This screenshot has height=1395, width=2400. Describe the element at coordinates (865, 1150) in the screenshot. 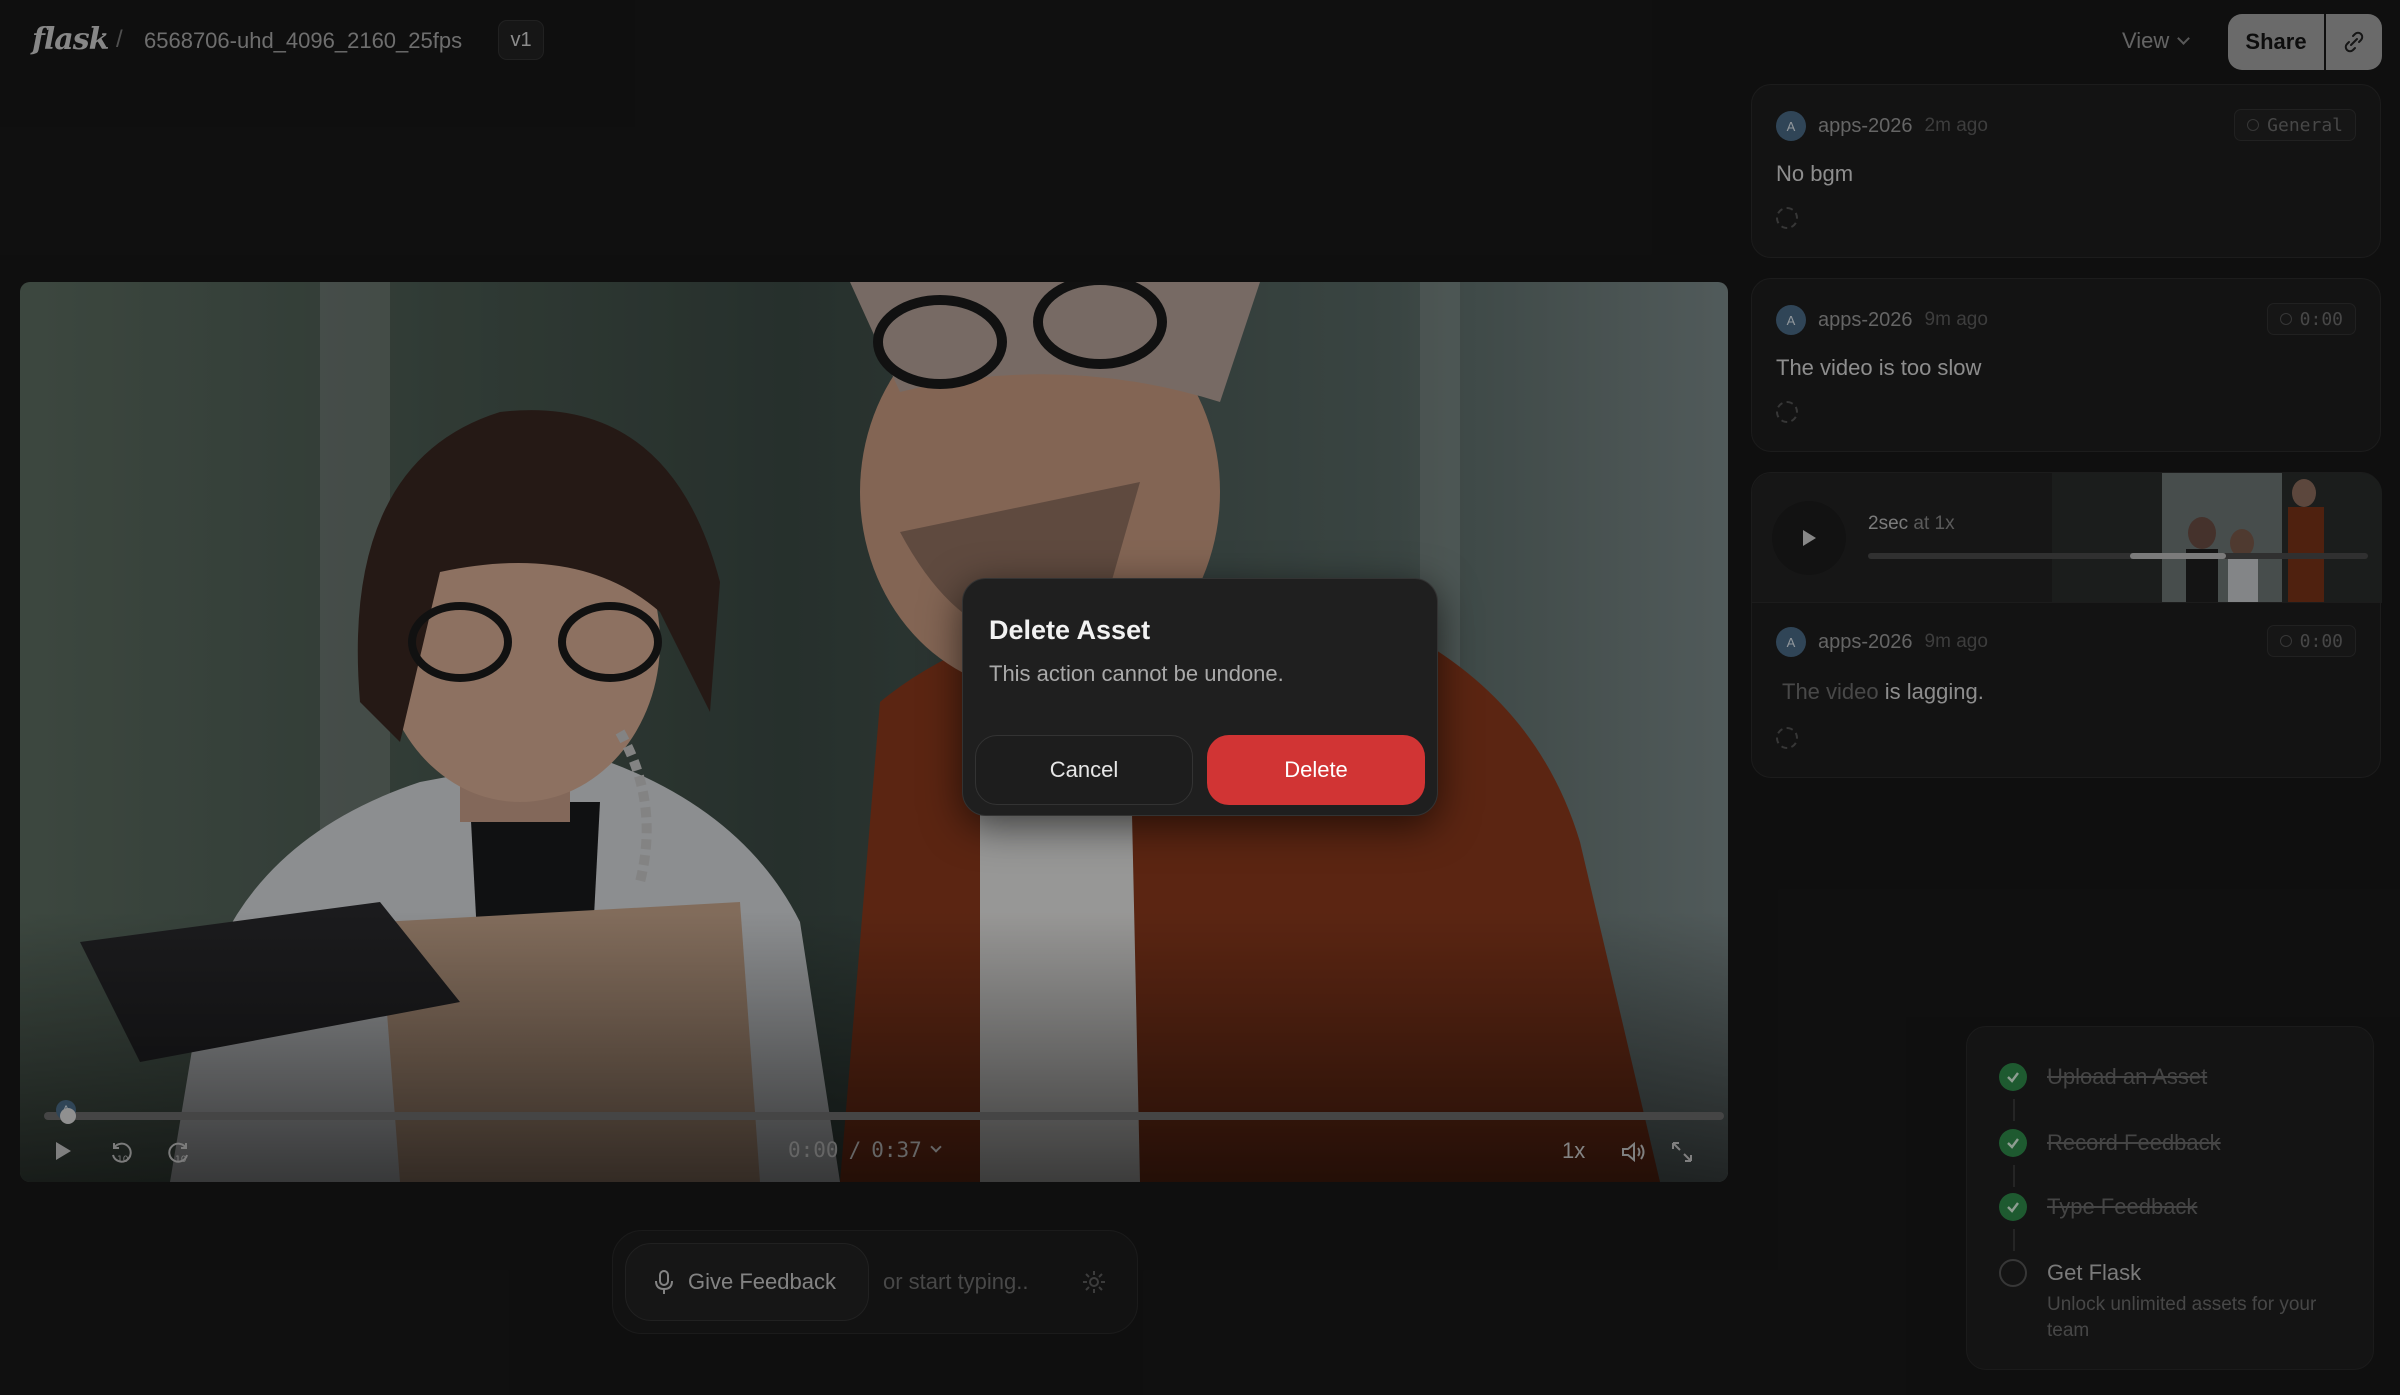

I see `timecode-selector: 0:00 / 0:37` at that location.